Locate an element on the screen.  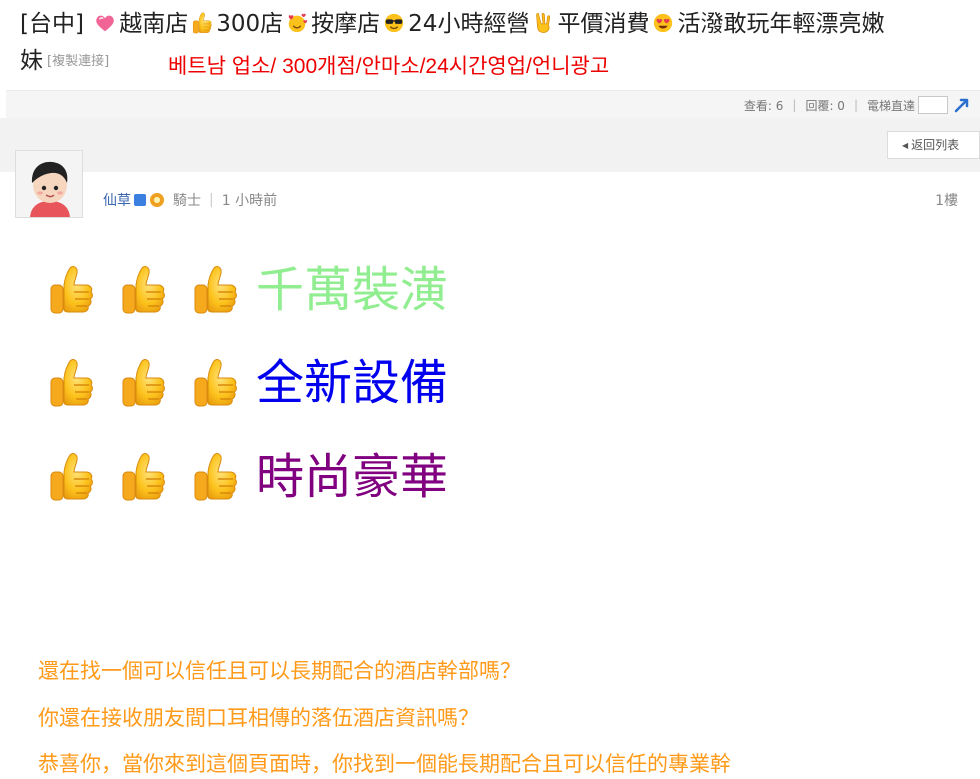
title-part-vietnam-shop: 越南店 is located at coordinates (154, 24).